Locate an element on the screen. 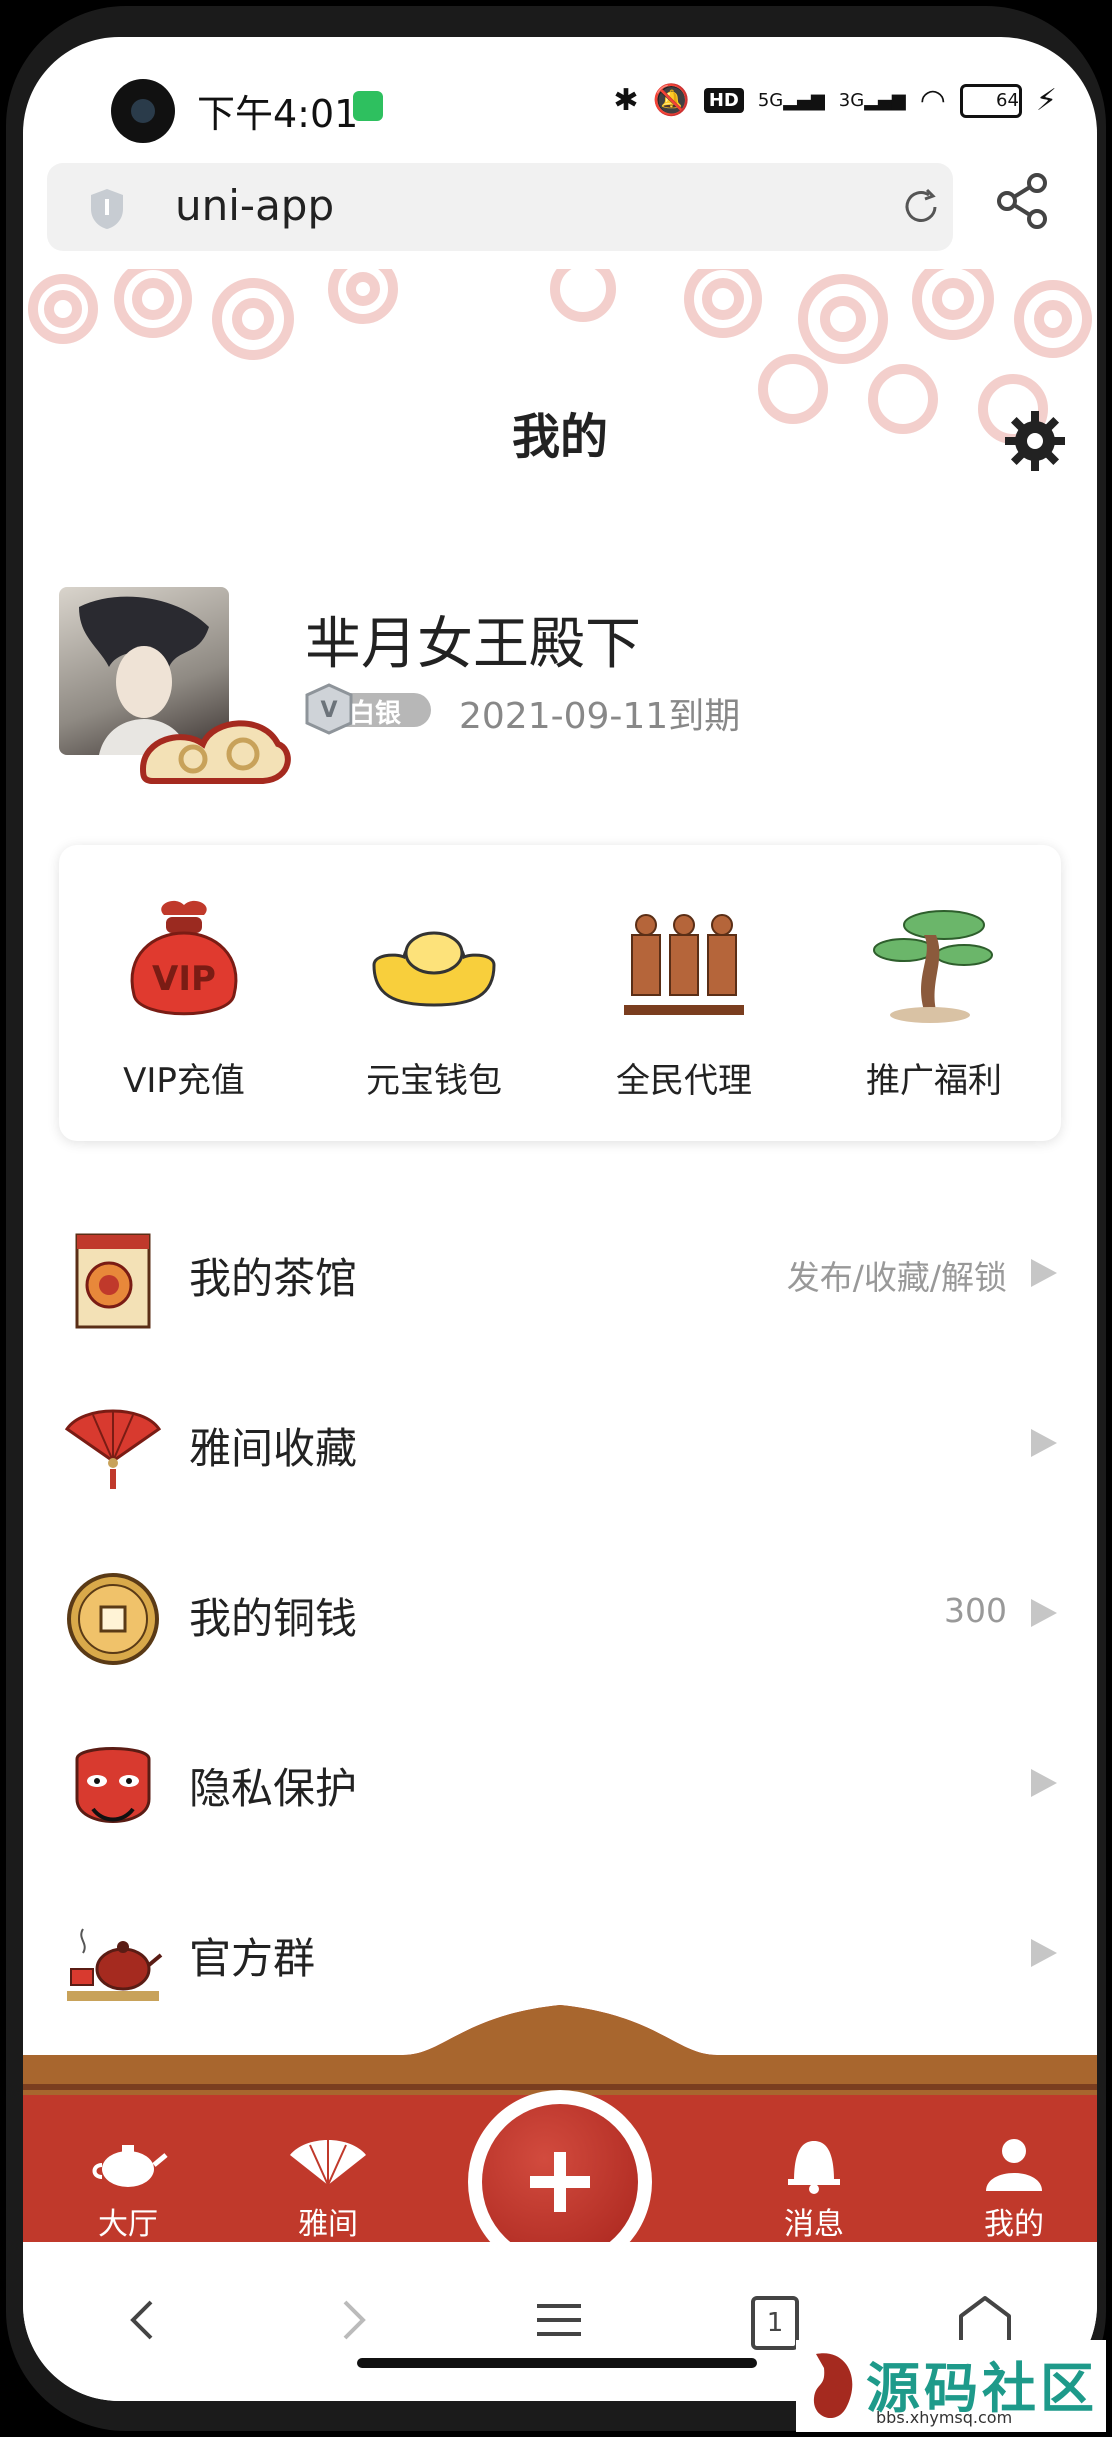  quick-actions-card: VIP VIP充值 元宝钱包 全民代理 推广福利 is located at coordinates (560, 993).